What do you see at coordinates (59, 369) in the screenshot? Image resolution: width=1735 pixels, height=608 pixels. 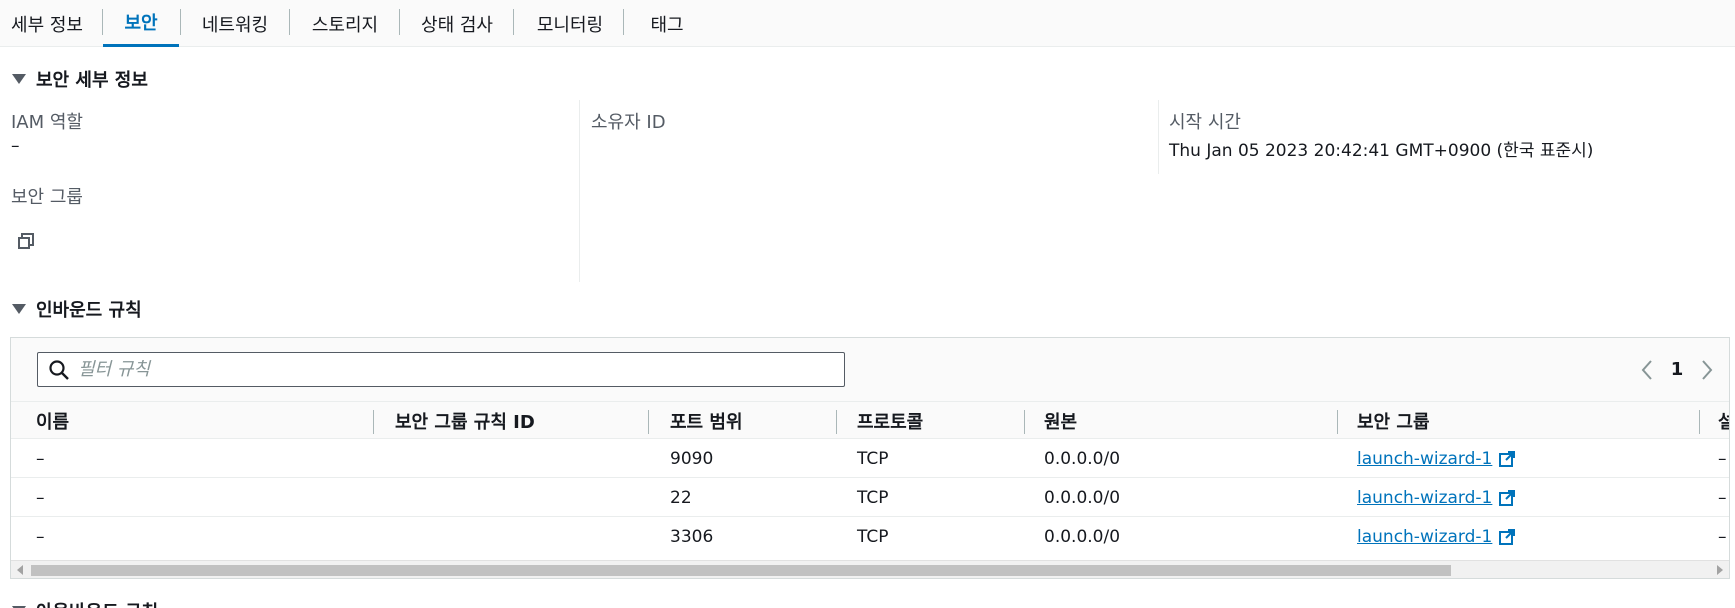 I see `search-icon` at bounding box center [59, 369].